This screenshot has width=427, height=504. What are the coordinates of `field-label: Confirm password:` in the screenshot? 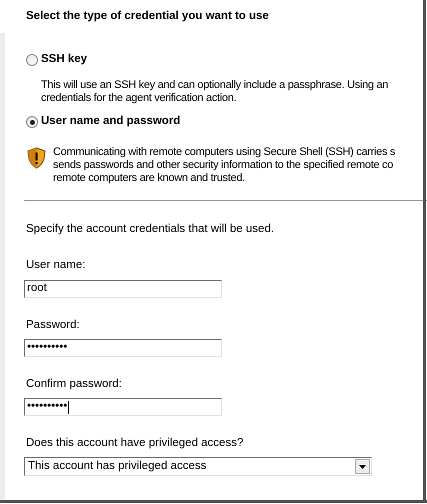 It's located at (74, 384).